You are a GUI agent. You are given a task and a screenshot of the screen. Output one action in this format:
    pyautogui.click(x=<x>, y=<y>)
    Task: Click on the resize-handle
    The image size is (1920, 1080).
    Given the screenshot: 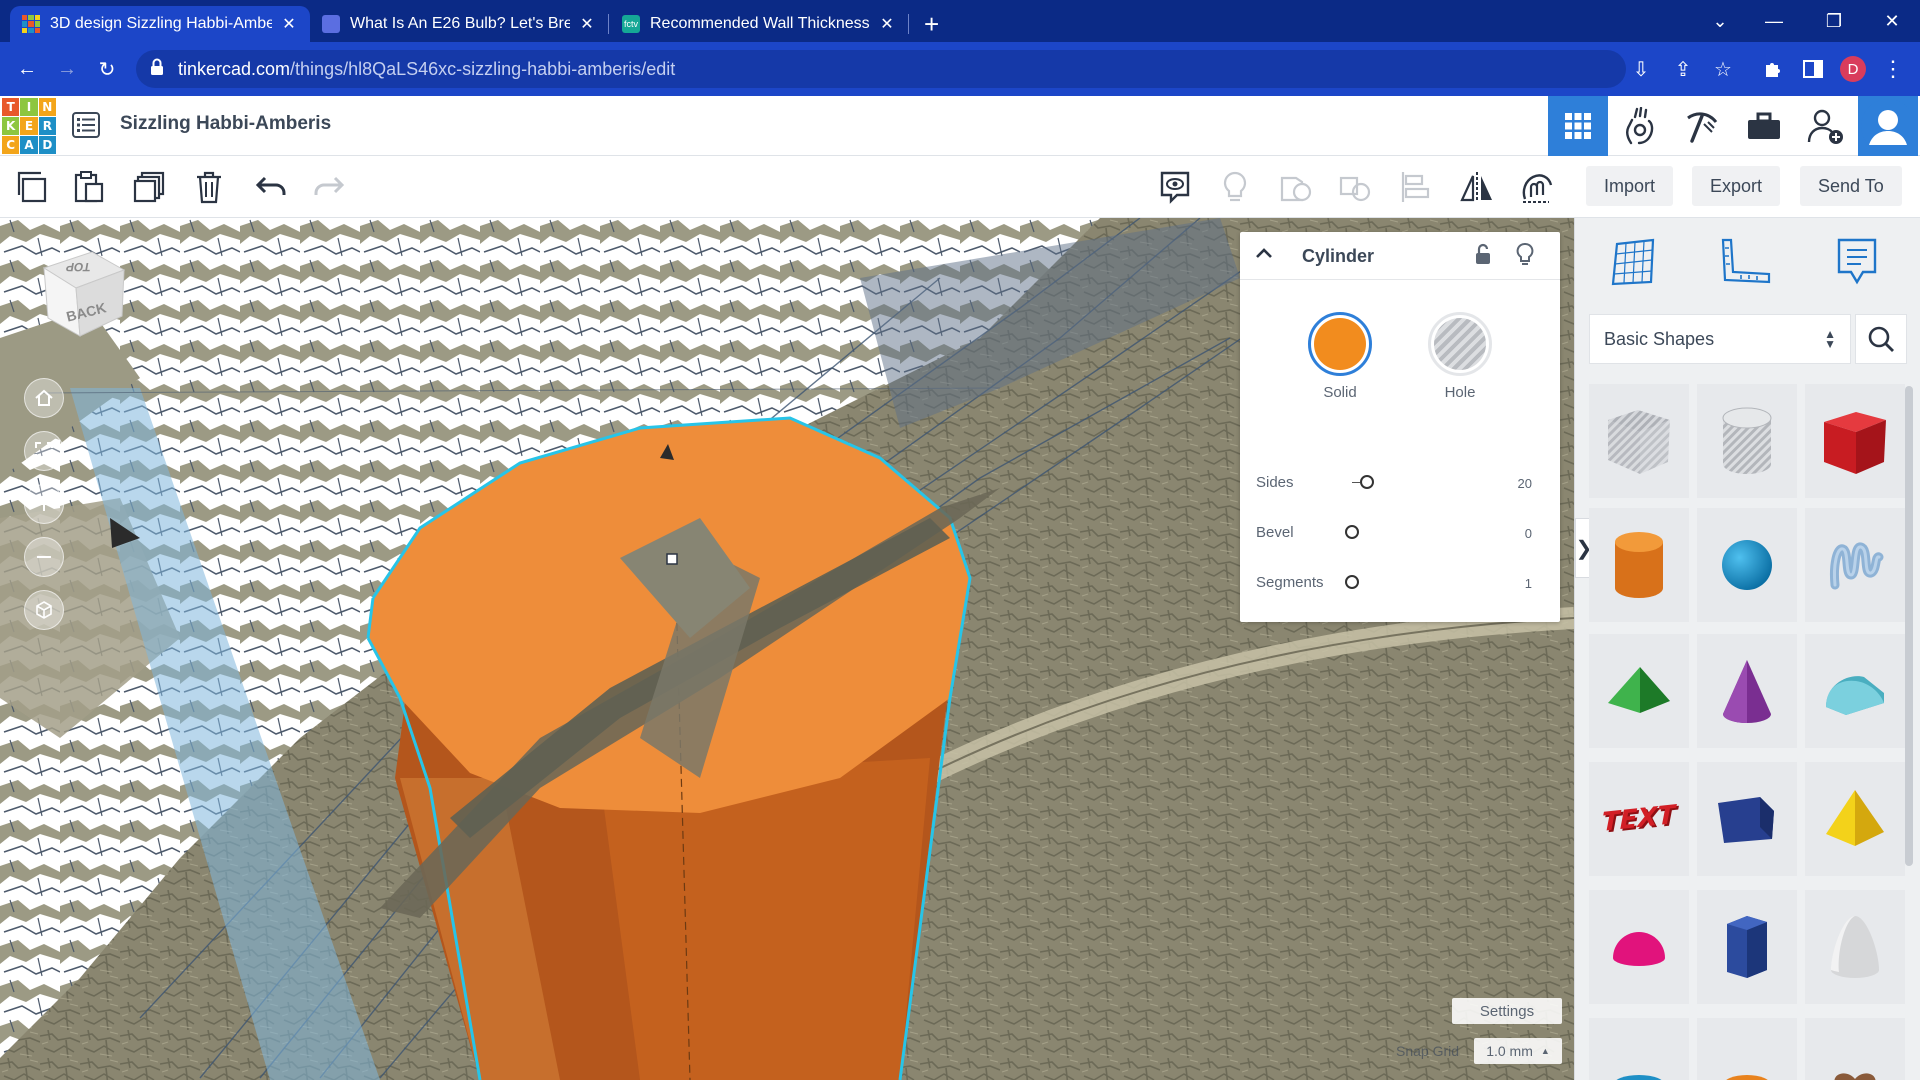 What is the action you would take?
    pyautogui.click(x=672, y=559)
    